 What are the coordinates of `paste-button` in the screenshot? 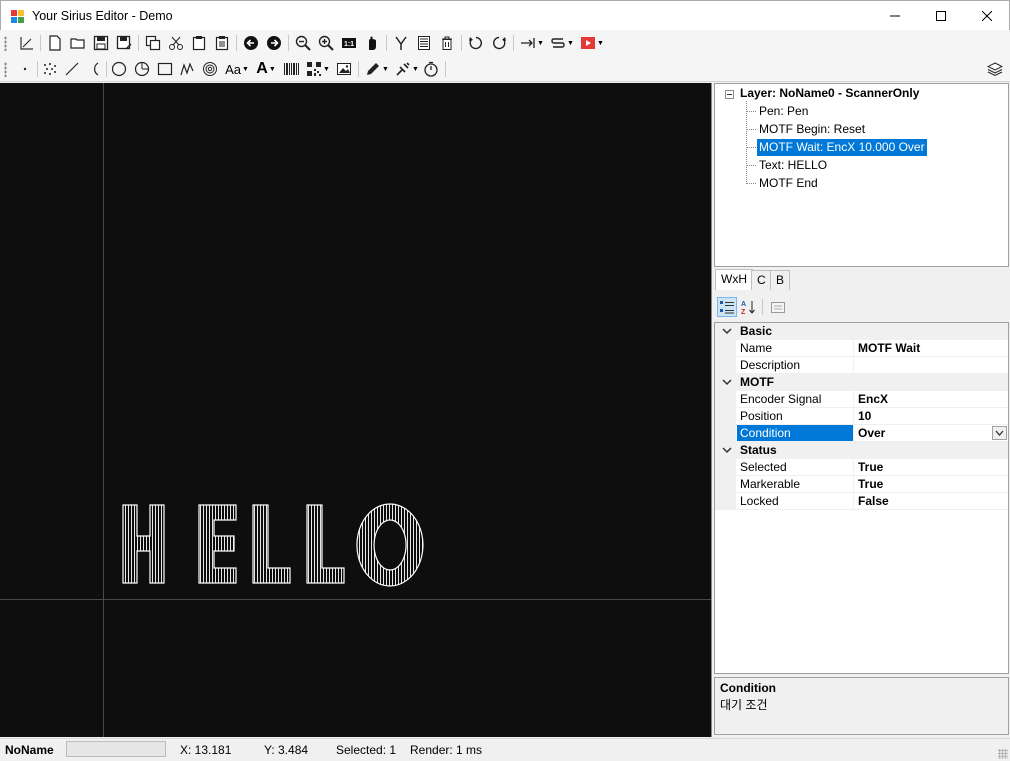 It's located at (199, 43).